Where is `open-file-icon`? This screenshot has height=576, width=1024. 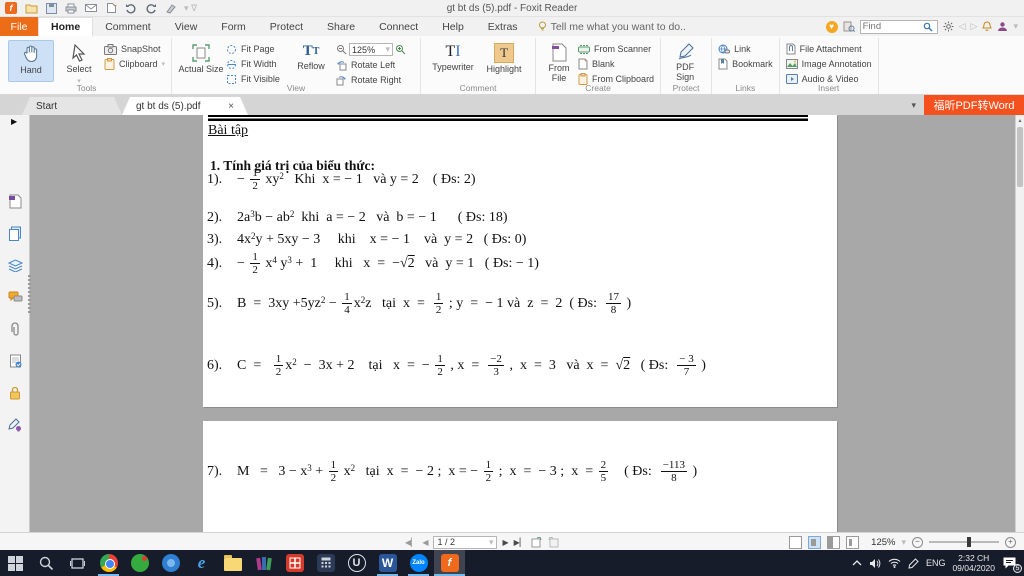
open-file-icon is located at coordinates (31, 8).